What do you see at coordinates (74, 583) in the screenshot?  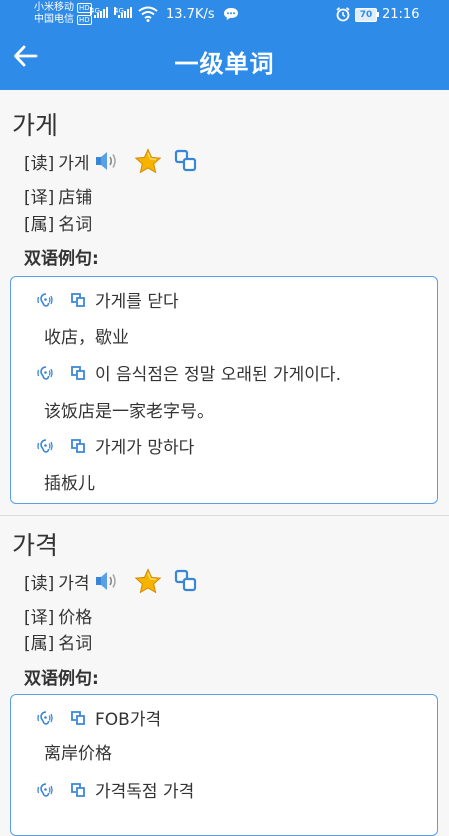 I see `reading-value: 가격` at bounding box center [74, 583].